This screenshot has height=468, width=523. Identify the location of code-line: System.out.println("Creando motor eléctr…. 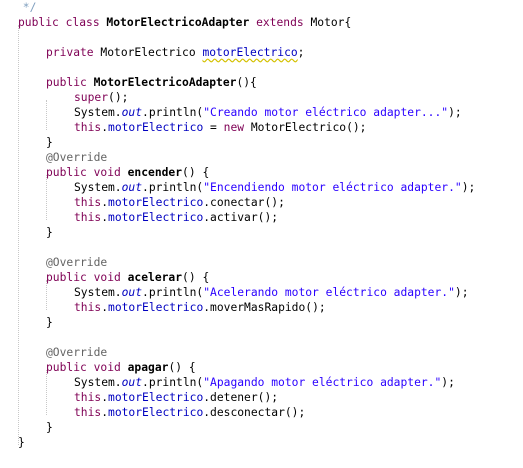
(268, 112).